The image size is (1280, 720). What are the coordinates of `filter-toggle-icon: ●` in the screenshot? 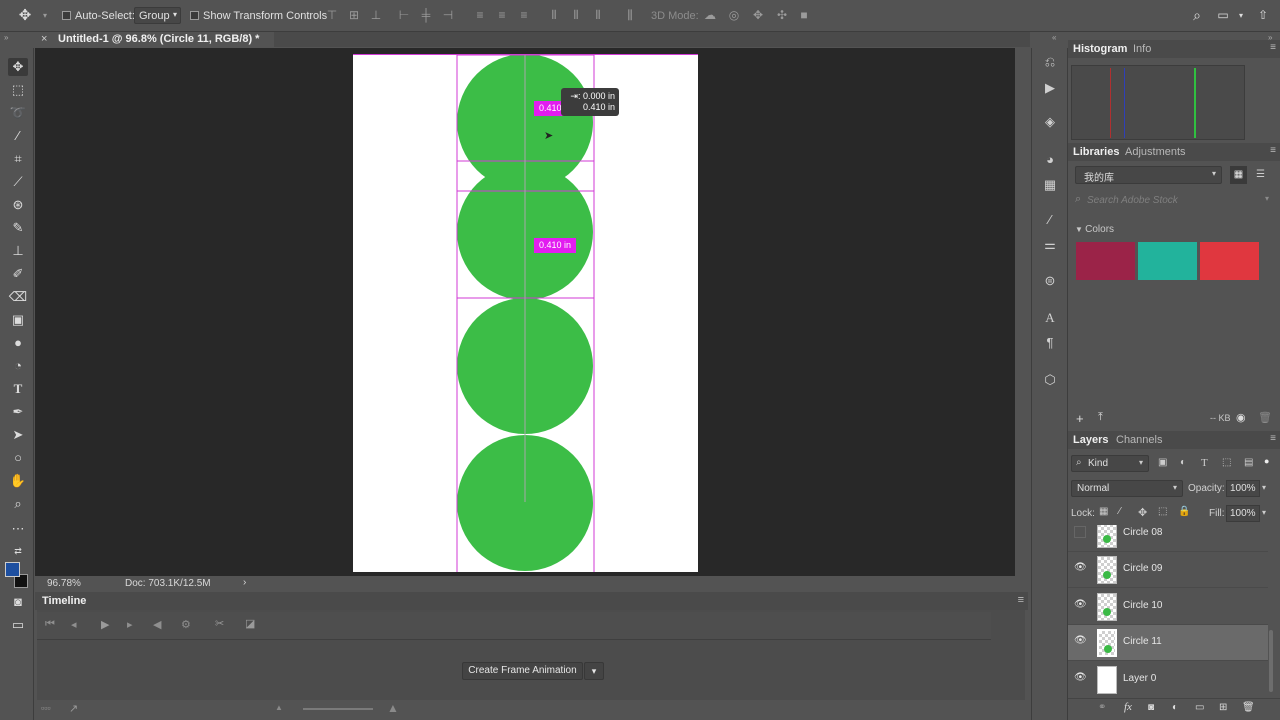 It's located at (1266, 461).